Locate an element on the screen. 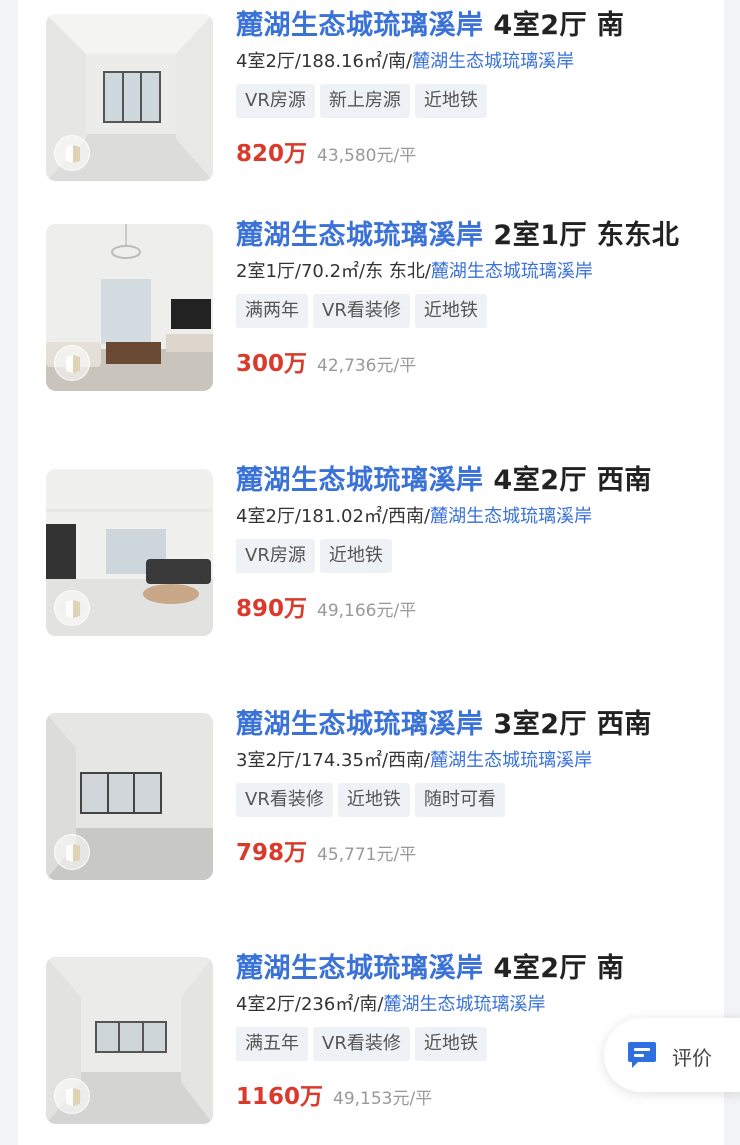 The image size is (740, 1145). review-label: 评价 is located at coordinates (692, 1058).